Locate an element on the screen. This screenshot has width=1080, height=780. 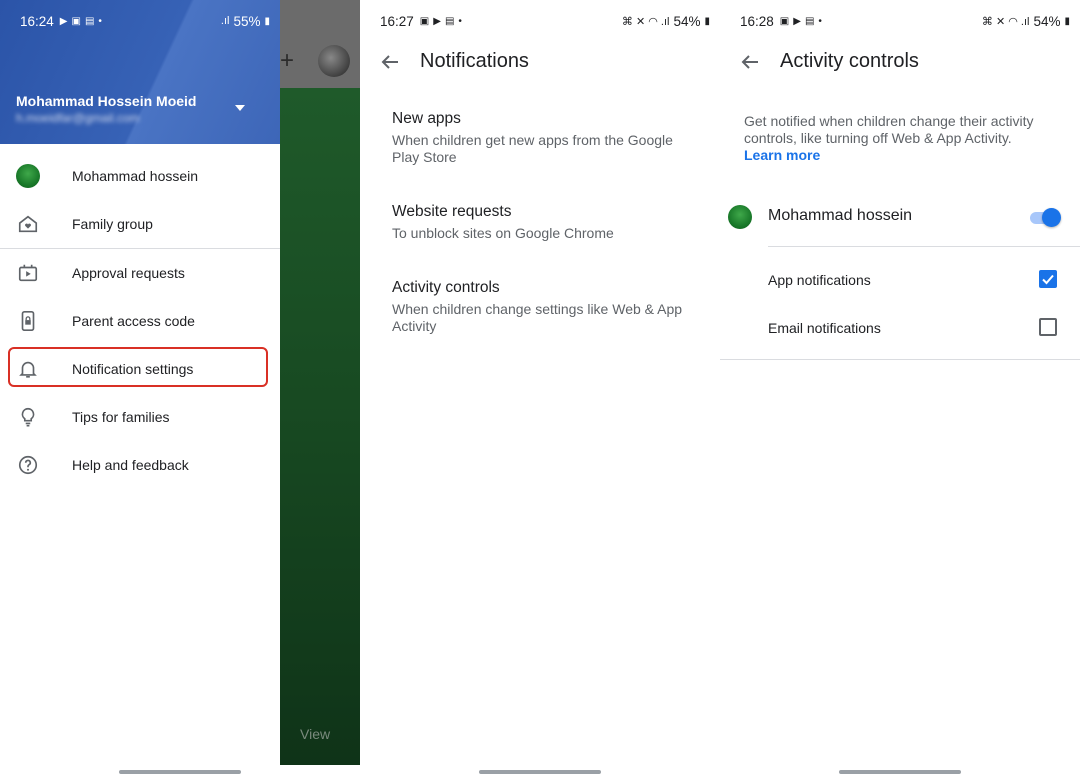
app-notifications-checkbox is located at coordinates (1048, 279).